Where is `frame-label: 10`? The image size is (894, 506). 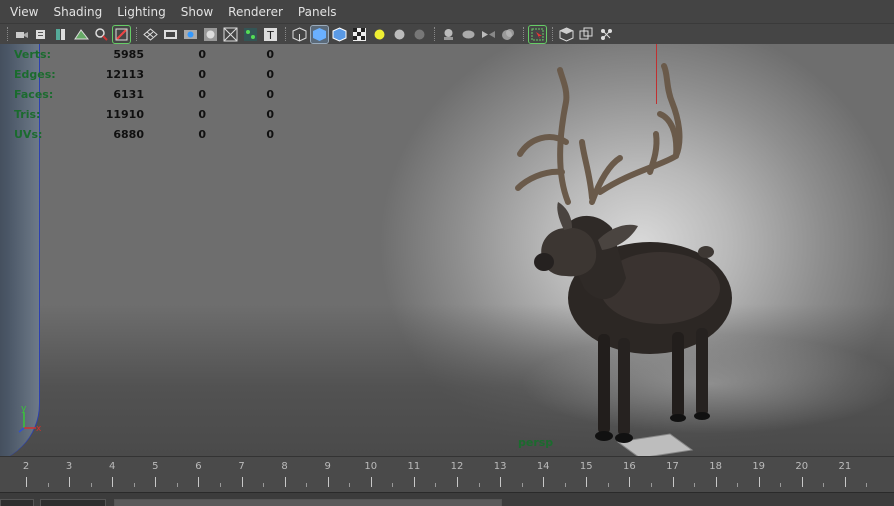 frame-label: 10 is located at coordinates (371, 466).